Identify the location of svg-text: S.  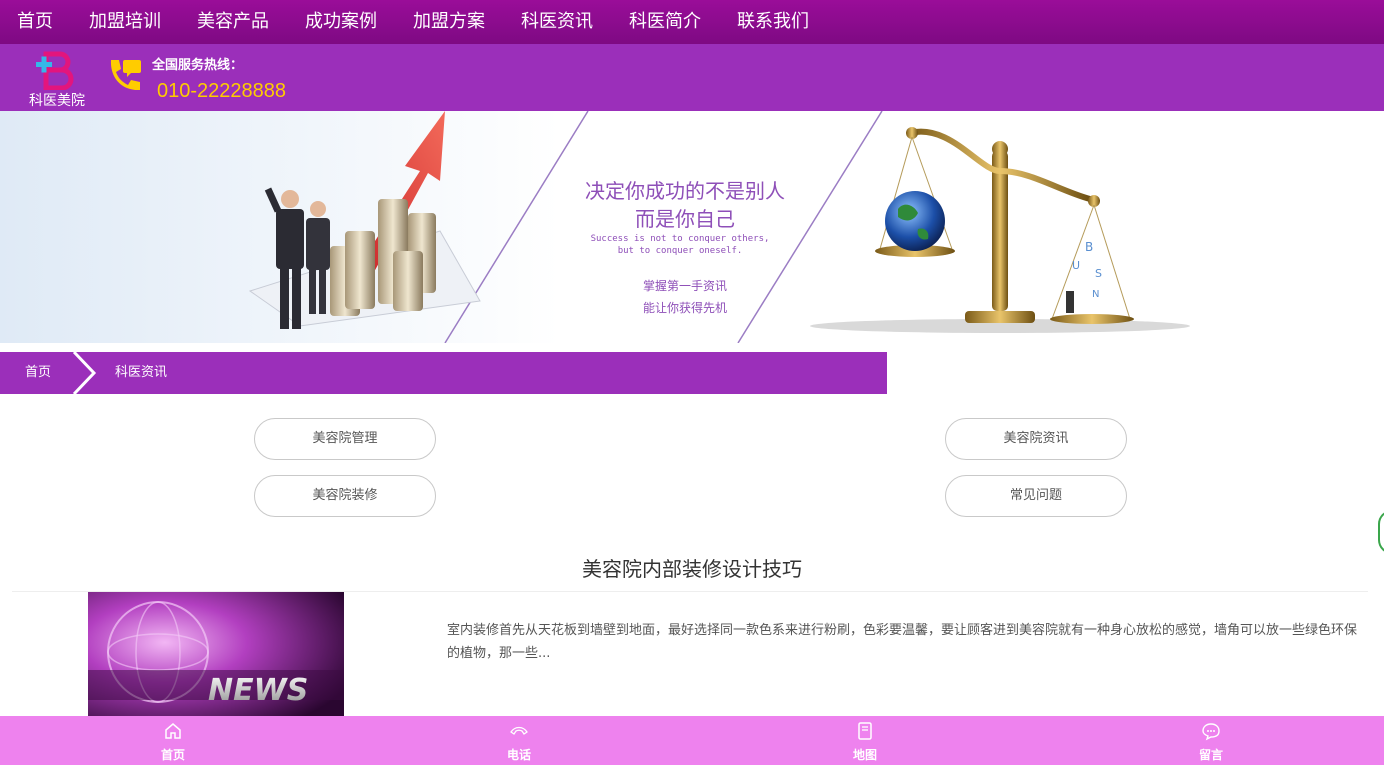
(1098, 273).